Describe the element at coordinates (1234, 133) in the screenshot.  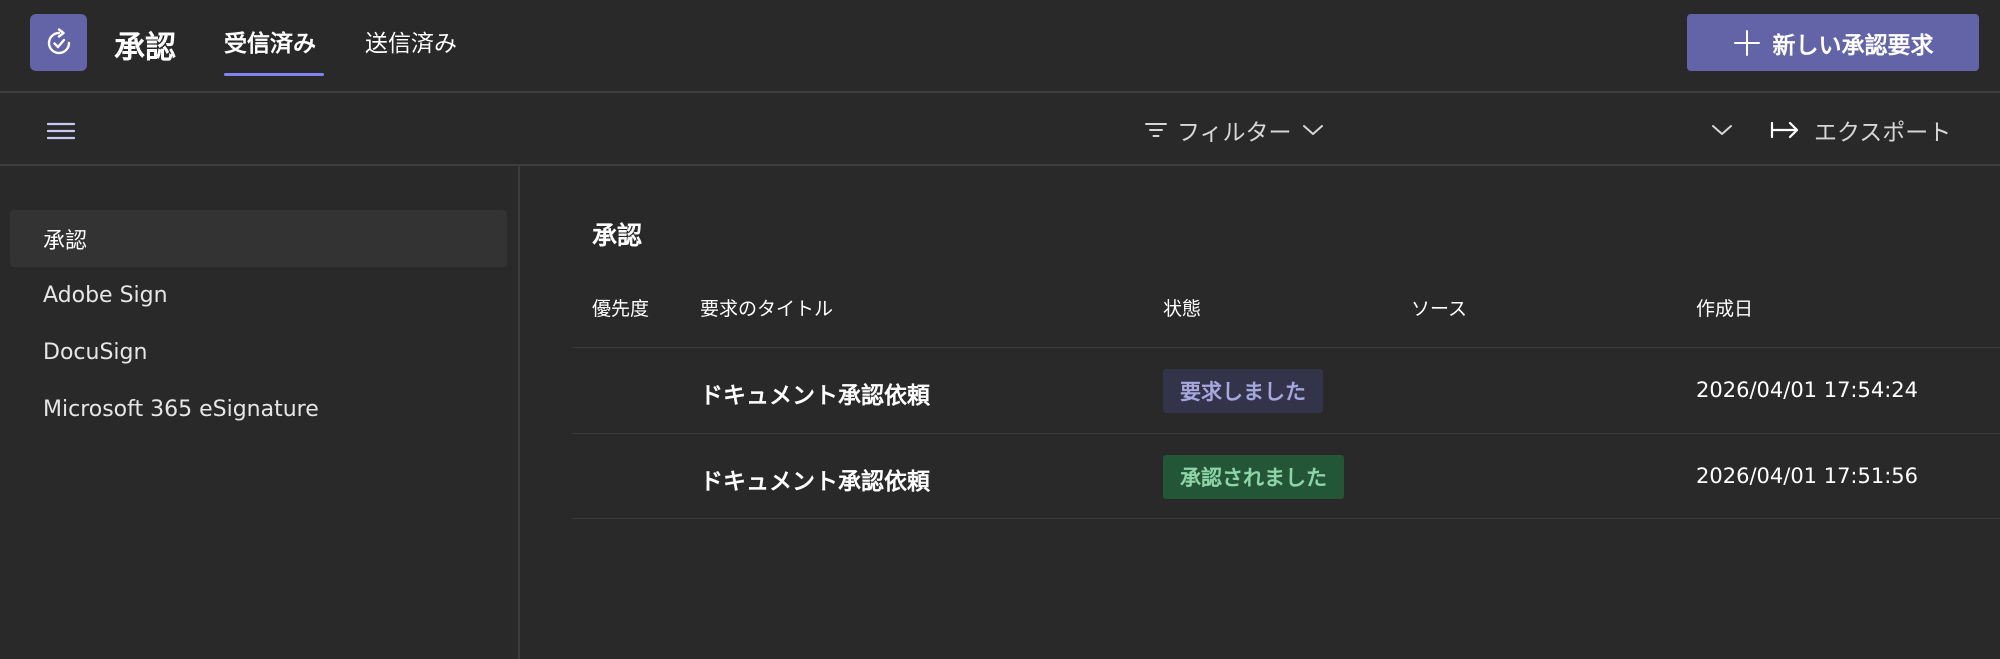
I see `filter-label: フィルター` at that location.